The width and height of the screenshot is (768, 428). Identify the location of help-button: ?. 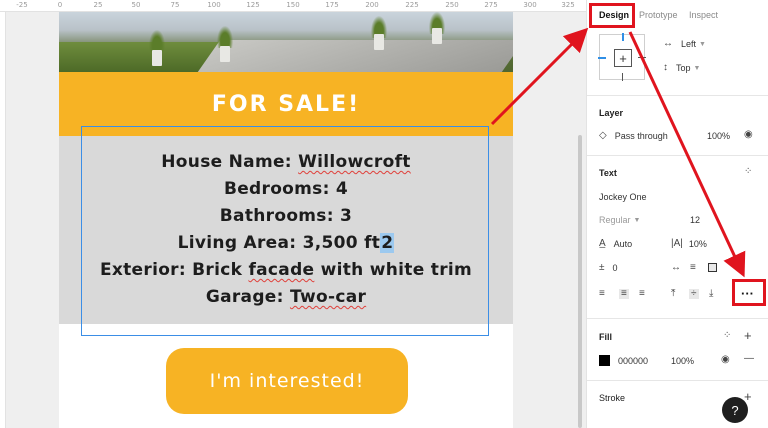
(735, 410).